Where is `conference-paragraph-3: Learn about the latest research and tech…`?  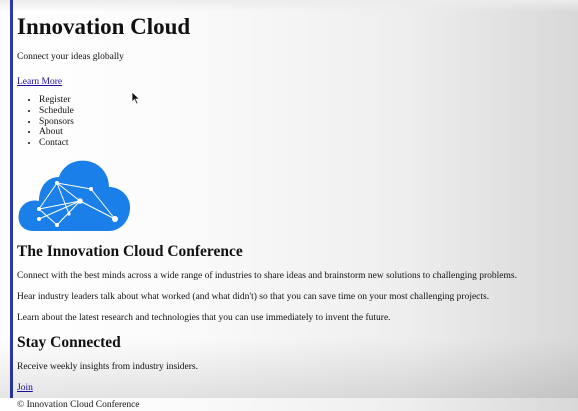 conference-paragraph-3: Learn about the latest research and tech… is located at coordinates (204, 317).